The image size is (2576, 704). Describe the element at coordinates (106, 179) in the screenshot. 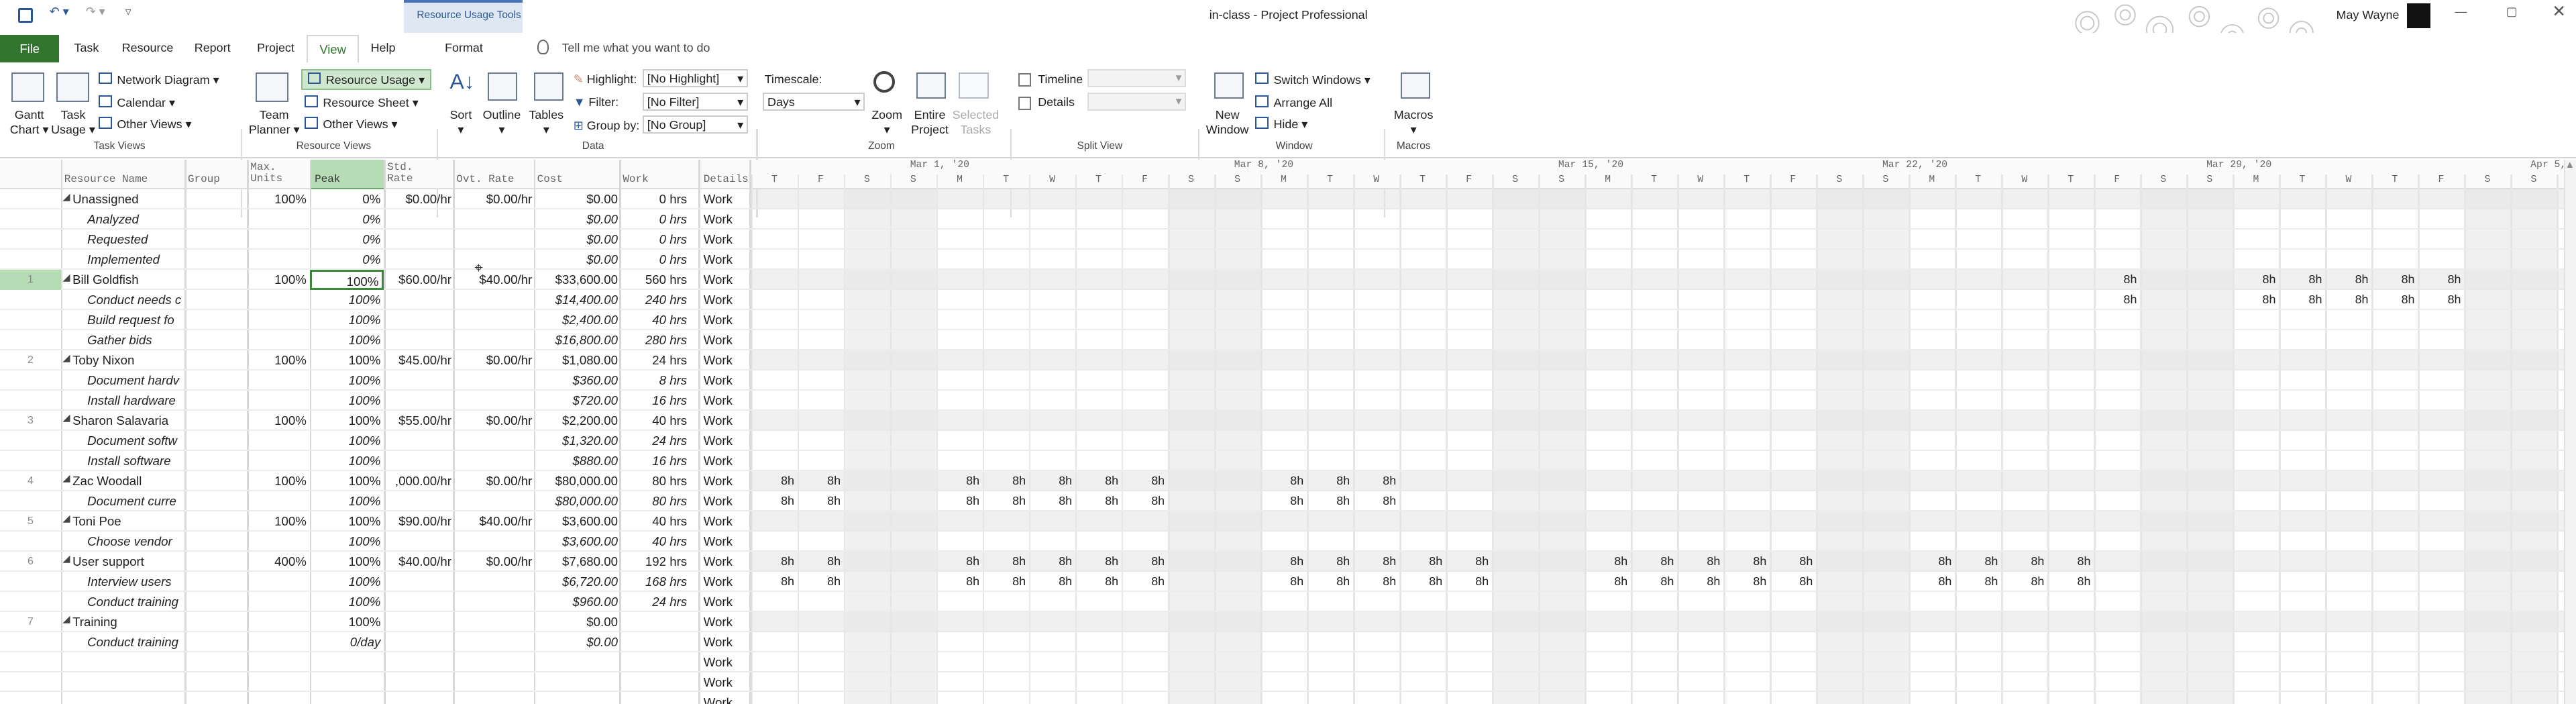

I see `column-header-name: Resource Name` at that location.